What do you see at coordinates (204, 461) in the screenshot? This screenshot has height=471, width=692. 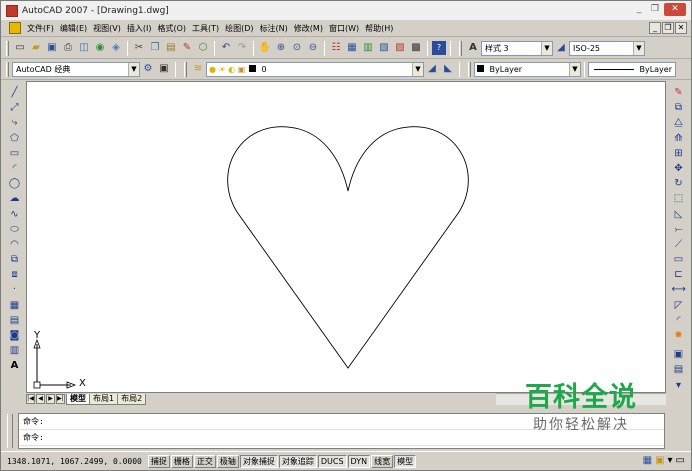 I see `ortho-toggle: 正交` at bounding box center [204, 461].